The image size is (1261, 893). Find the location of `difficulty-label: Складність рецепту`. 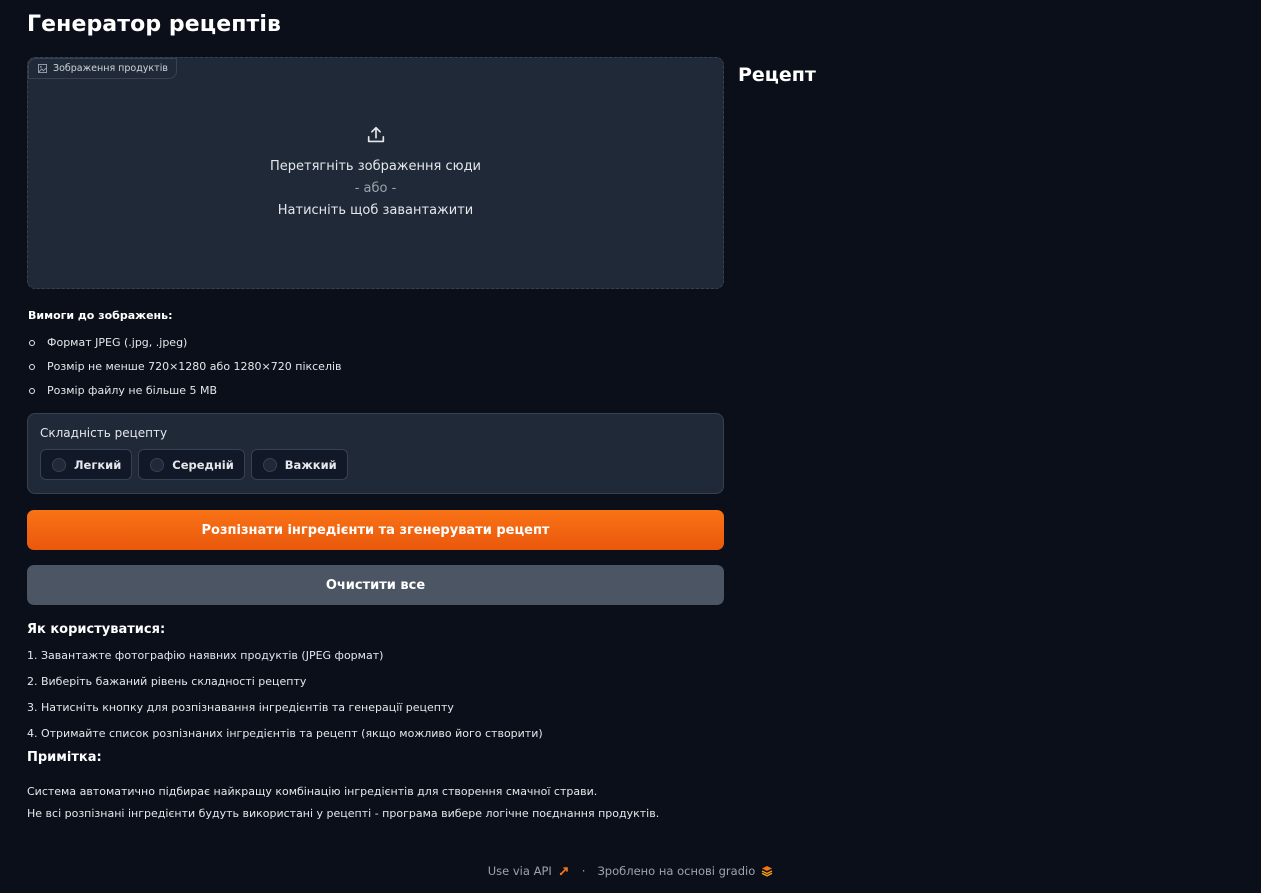

difficulty-label: Складність рецепту is located at coordinates (104, 433).